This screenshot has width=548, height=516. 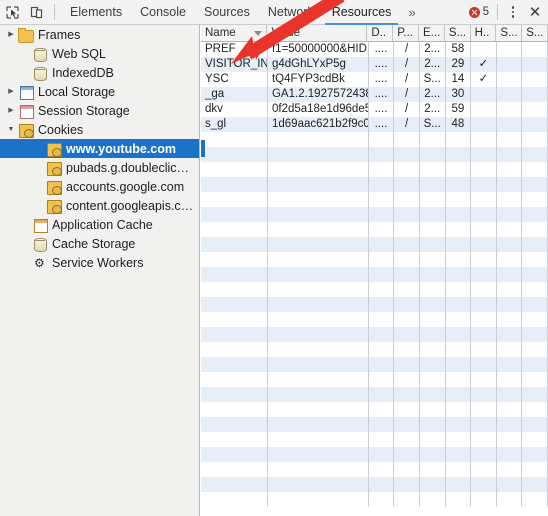 What do you see at coordinates (411, 12) in the screenshot?
I see `more-tabs-chevron-icon: »` at bounding box center [411, 12].